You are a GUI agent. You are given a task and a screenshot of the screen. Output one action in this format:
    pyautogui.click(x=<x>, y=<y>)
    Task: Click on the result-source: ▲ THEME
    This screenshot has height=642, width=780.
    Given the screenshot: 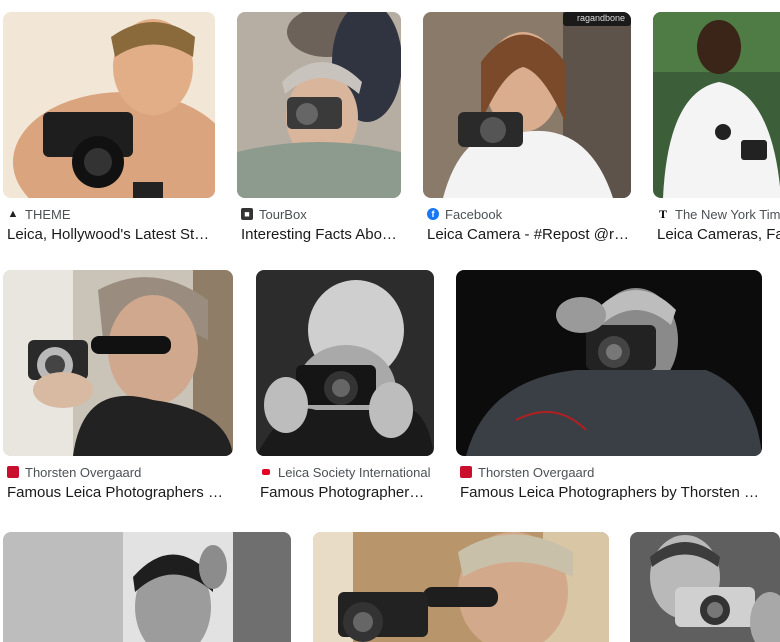 What is the action you would take?
    pyautogui.click(x=39, y=214)
    